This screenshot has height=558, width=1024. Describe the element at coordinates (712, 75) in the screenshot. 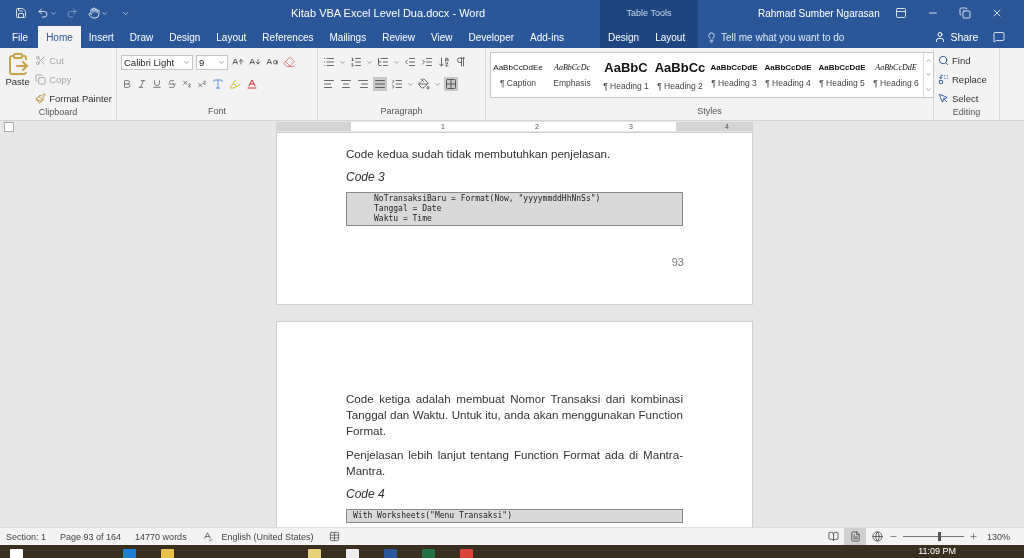

I see `styles-gallery: AaBbCcDdEe ¶ Caption AaBbCcDc Emphasis AaBbC ¶ Heading 1 AaBbCc ¶ Heading 2 AaBbCcDdE ¶ Heading 3 AaBbCcDdE ¶ Heading 4 AaBbCcDdE ¶ Heading 5 AaBbCcDdE ¶ Heading 6` at that location.